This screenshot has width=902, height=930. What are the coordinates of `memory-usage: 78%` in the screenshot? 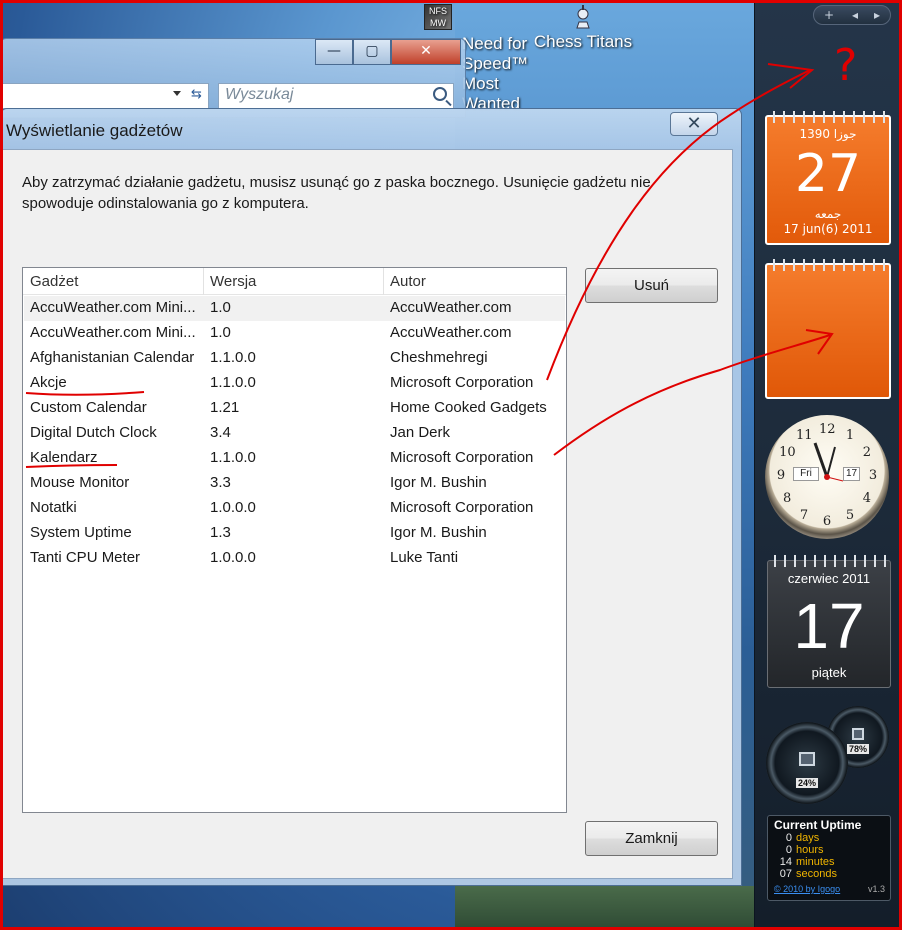 It's located at (858, 749).